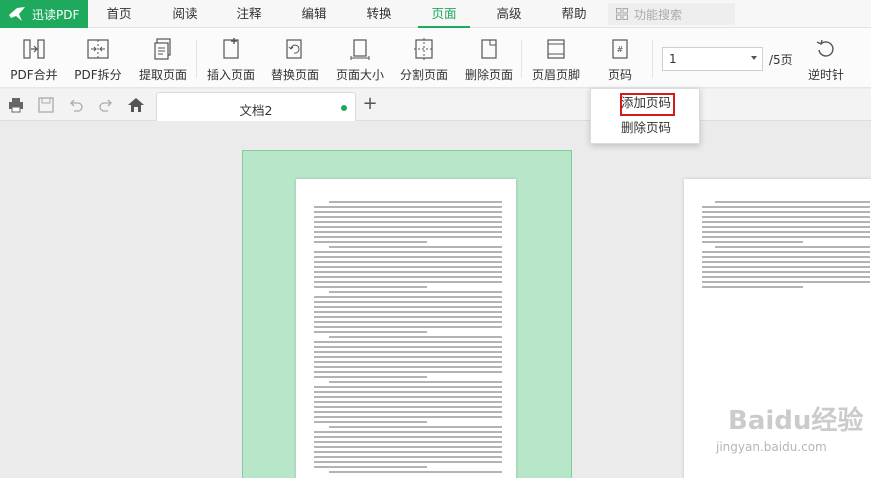 Image resolution: width=871 pixels, height=478 pixels. I want to click on home-icon, so click(136, 105).